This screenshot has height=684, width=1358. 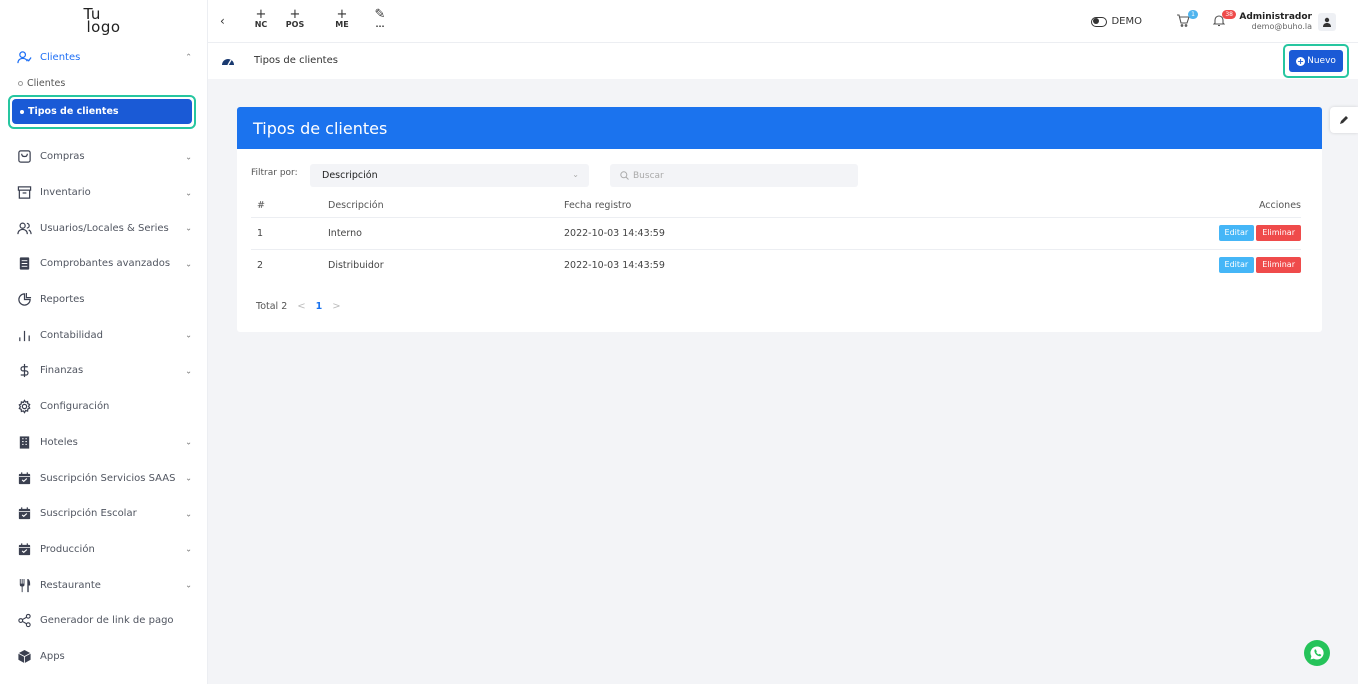 I want to click on sidebar-item-label: Inventario, so click(x=65, y=193).